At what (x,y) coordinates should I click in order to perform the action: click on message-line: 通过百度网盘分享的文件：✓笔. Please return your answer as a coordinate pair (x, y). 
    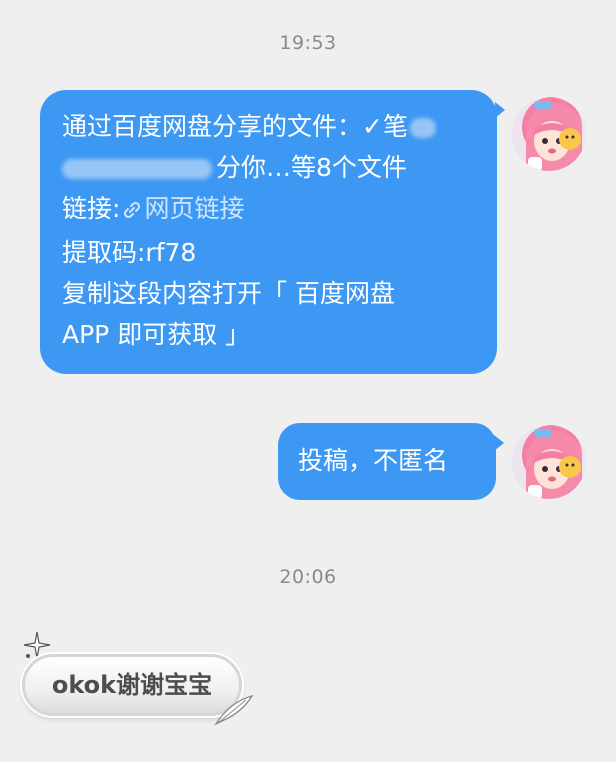
    Looking at the image, I should click on (279, 126).